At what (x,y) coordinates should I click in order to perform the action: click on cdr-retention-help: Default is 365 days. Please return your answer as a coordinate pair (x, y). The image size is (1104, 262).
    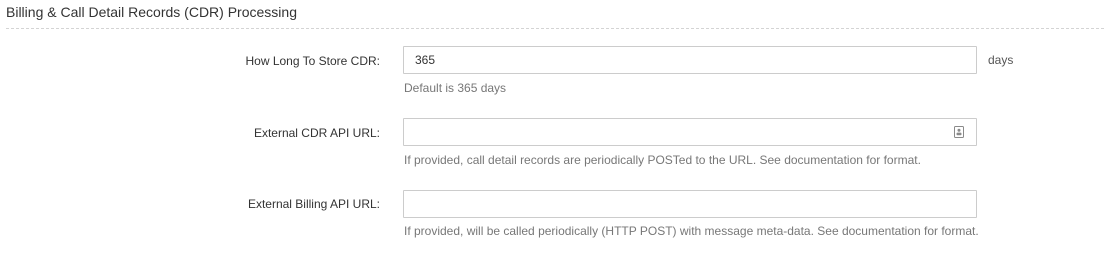
    Looking at the image, I should click on (455, 88).